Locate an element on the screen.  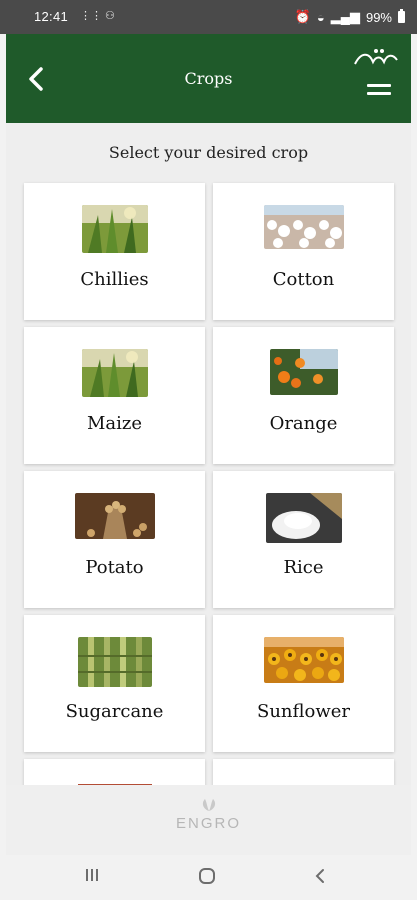
crop-card-rice: Rice is located at coordinates (303, 539).